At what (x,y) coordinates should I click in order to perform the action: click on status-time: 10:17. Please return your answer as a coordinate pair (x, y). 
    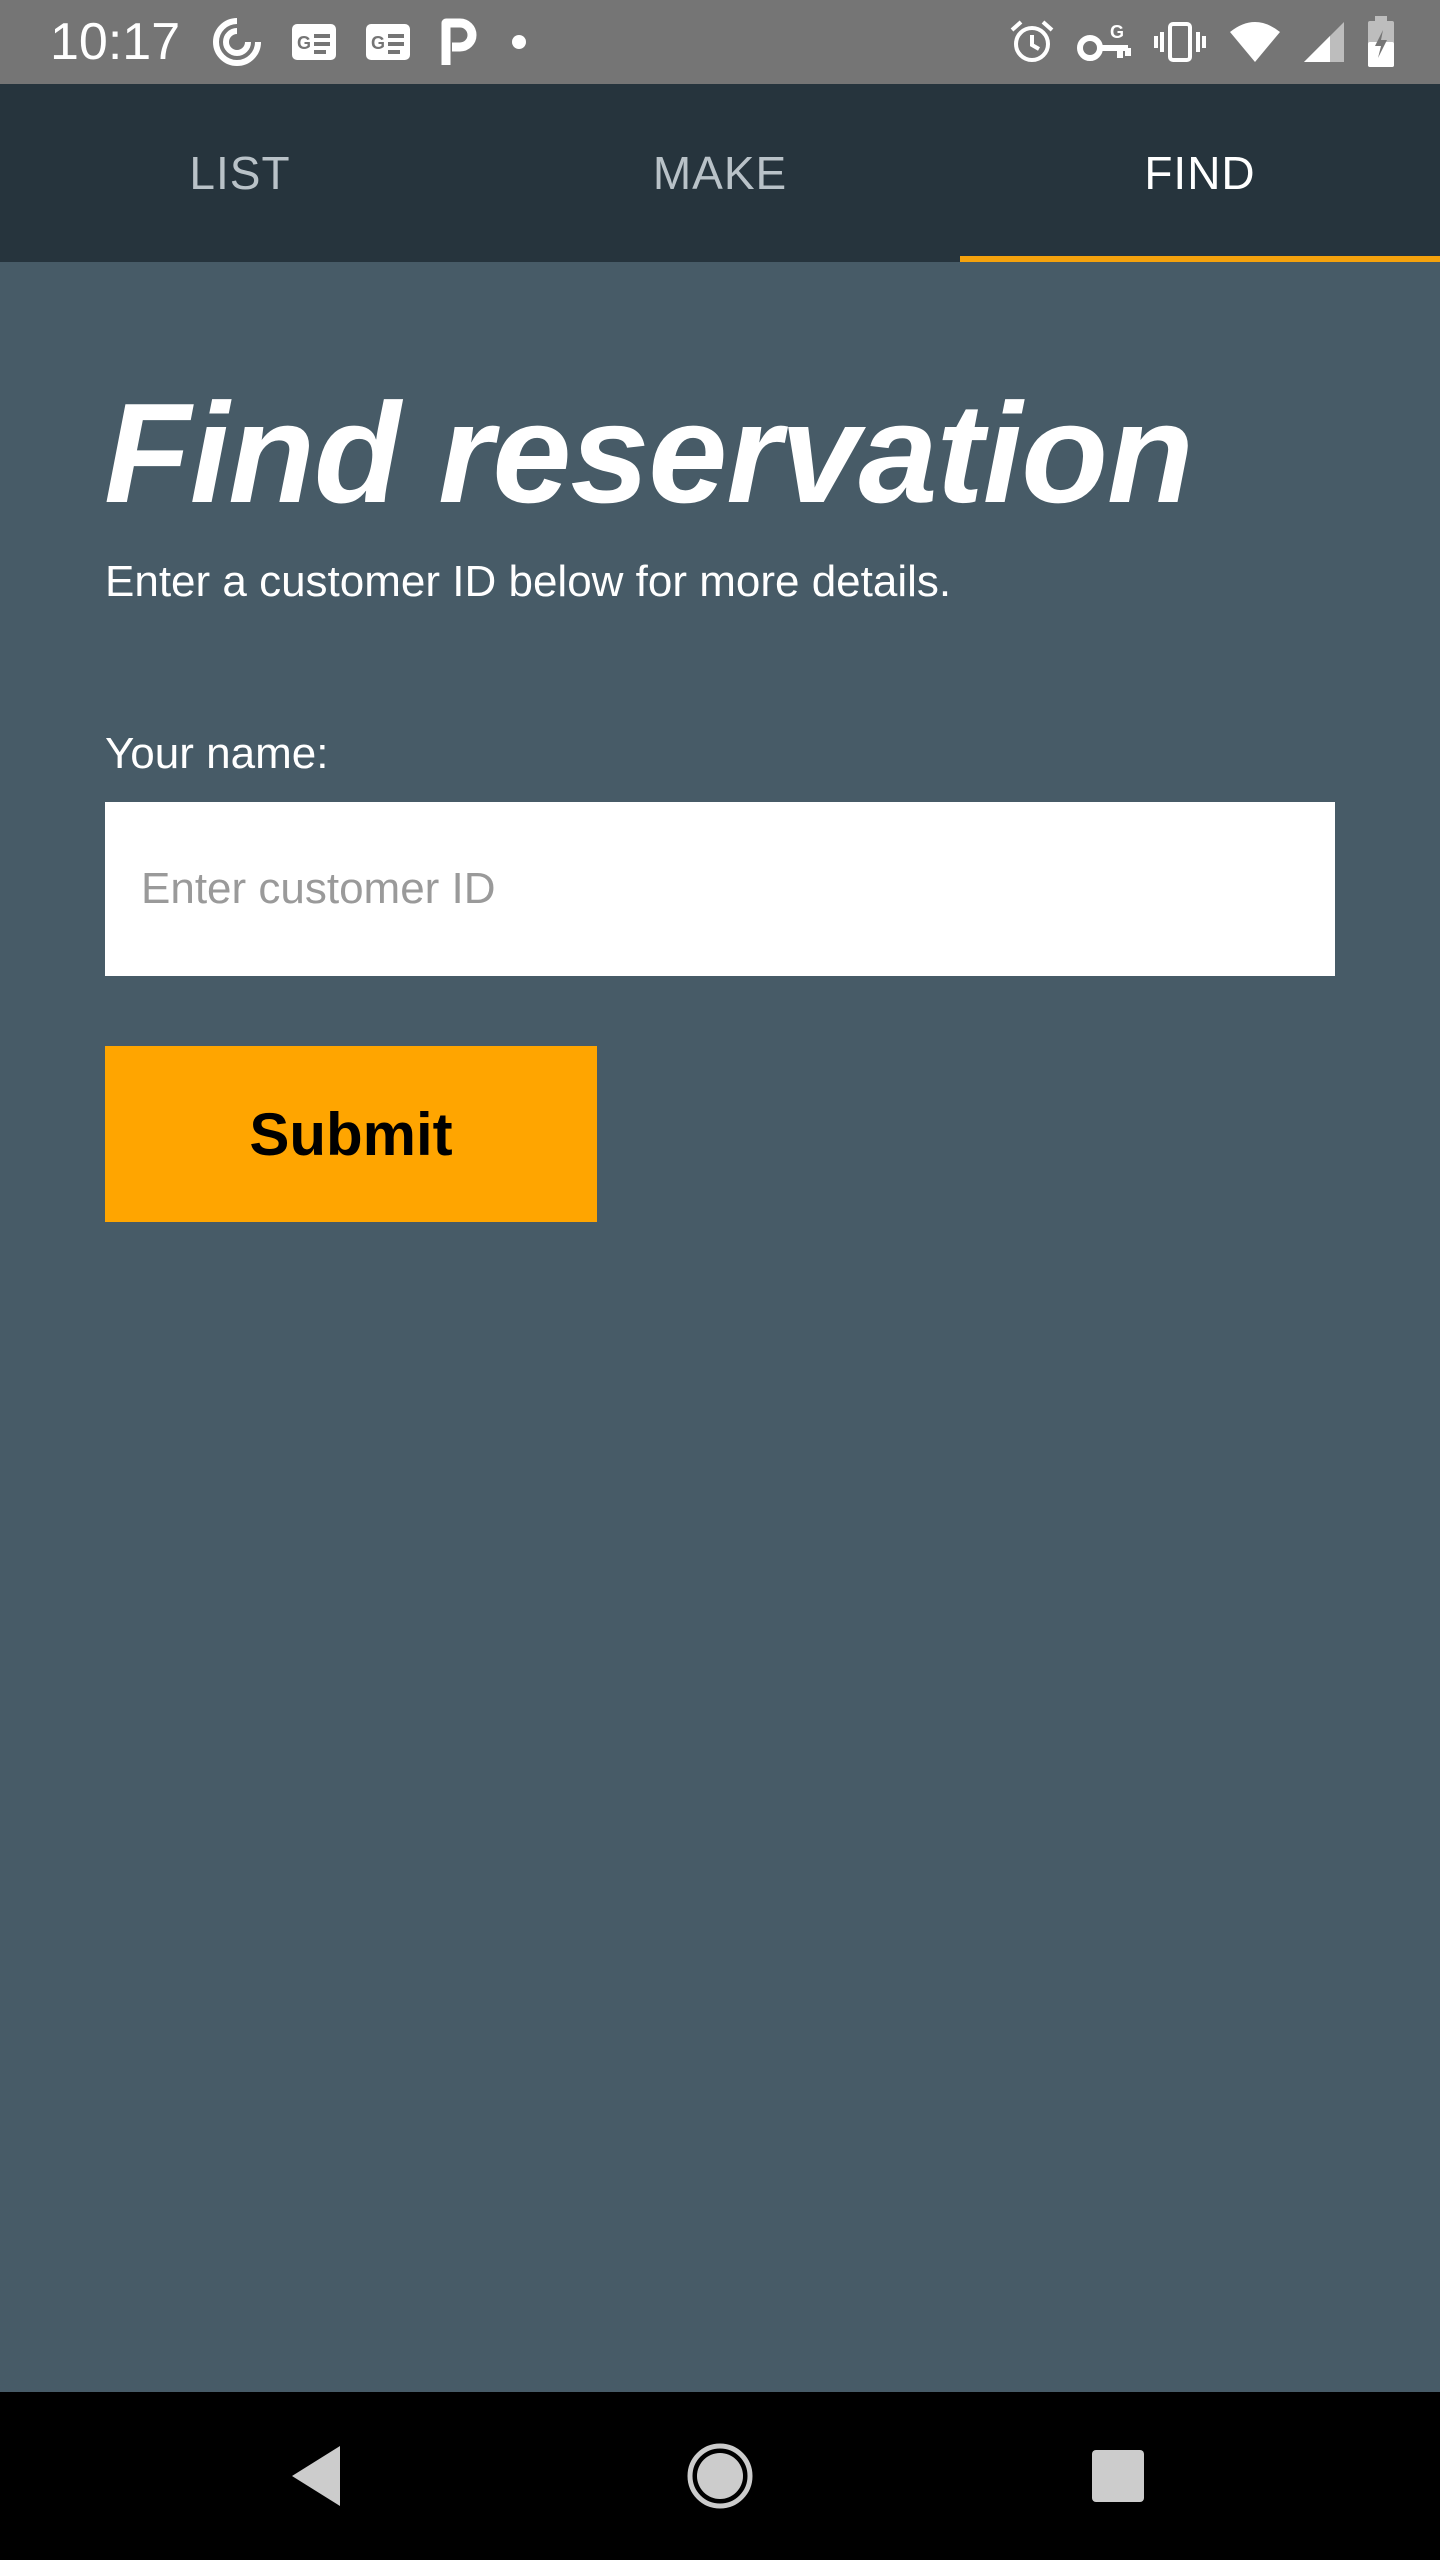
    Looking at the image, I should click on (115, 42).